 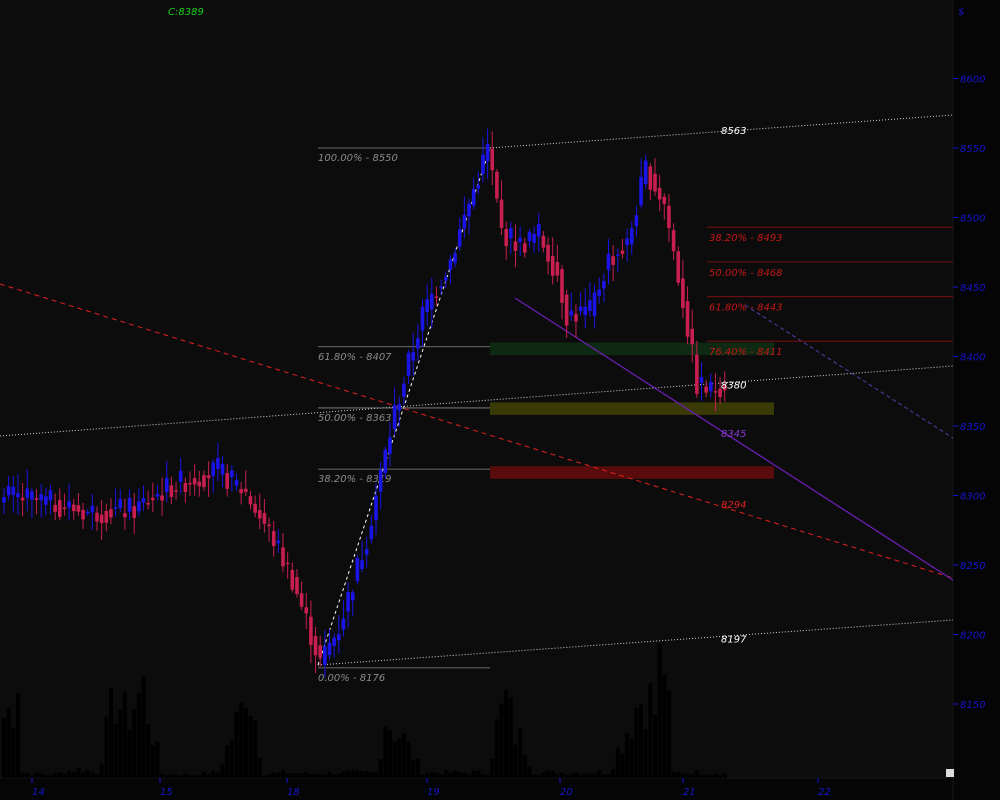 I want to click on price-tick-label: 8200, so click(x=972, y=636).